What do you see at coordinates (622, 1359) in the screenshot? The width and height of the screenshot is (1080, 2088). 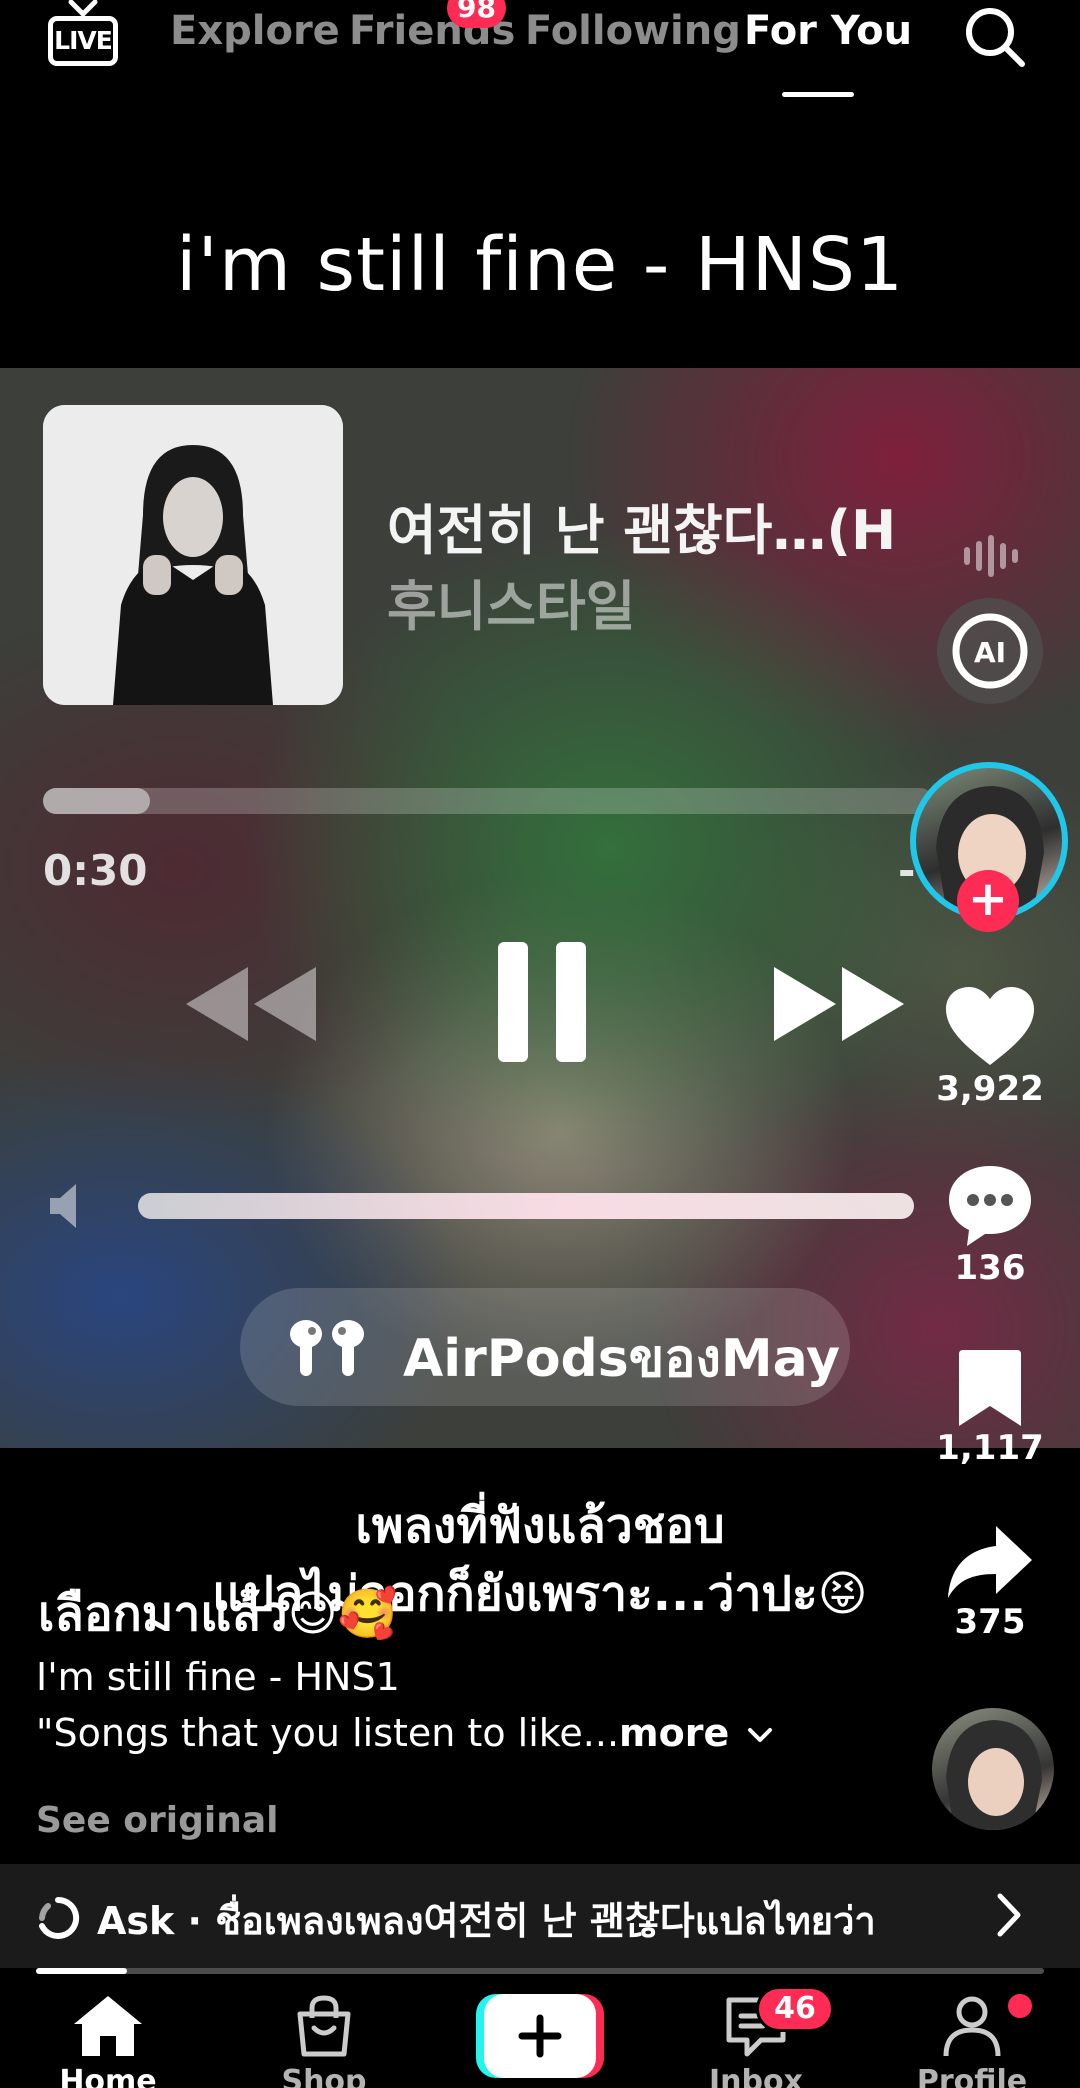 I see `airplay-device-label: AirPodsของMay` at bounding box center [622, 1359].